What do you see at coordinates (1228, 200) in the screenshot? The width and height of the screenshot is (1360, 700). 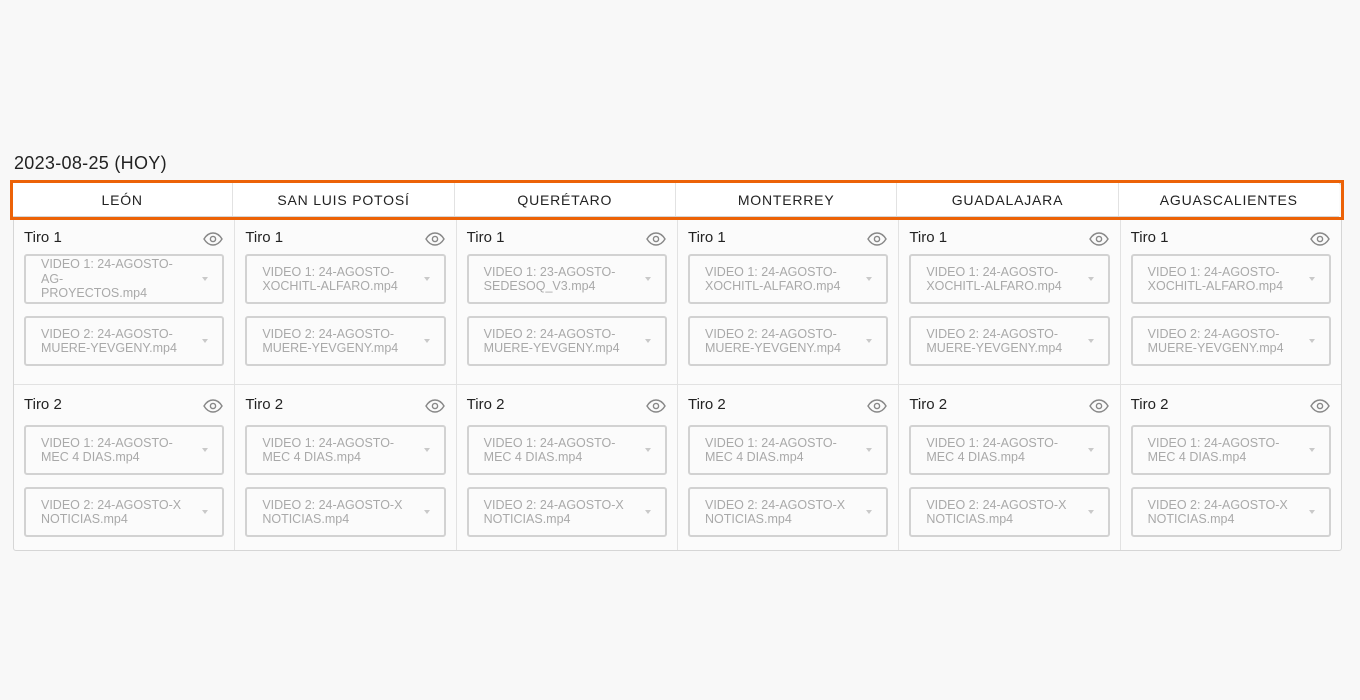 I see `city-header-aguascalientes: AGUASCALIENTES` at bounding box center [1228, 200].